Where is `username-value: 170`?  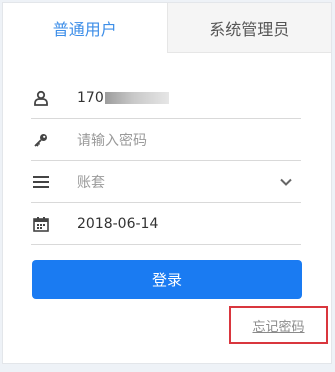 username-value: 170 is located at coordinates (90, 97).